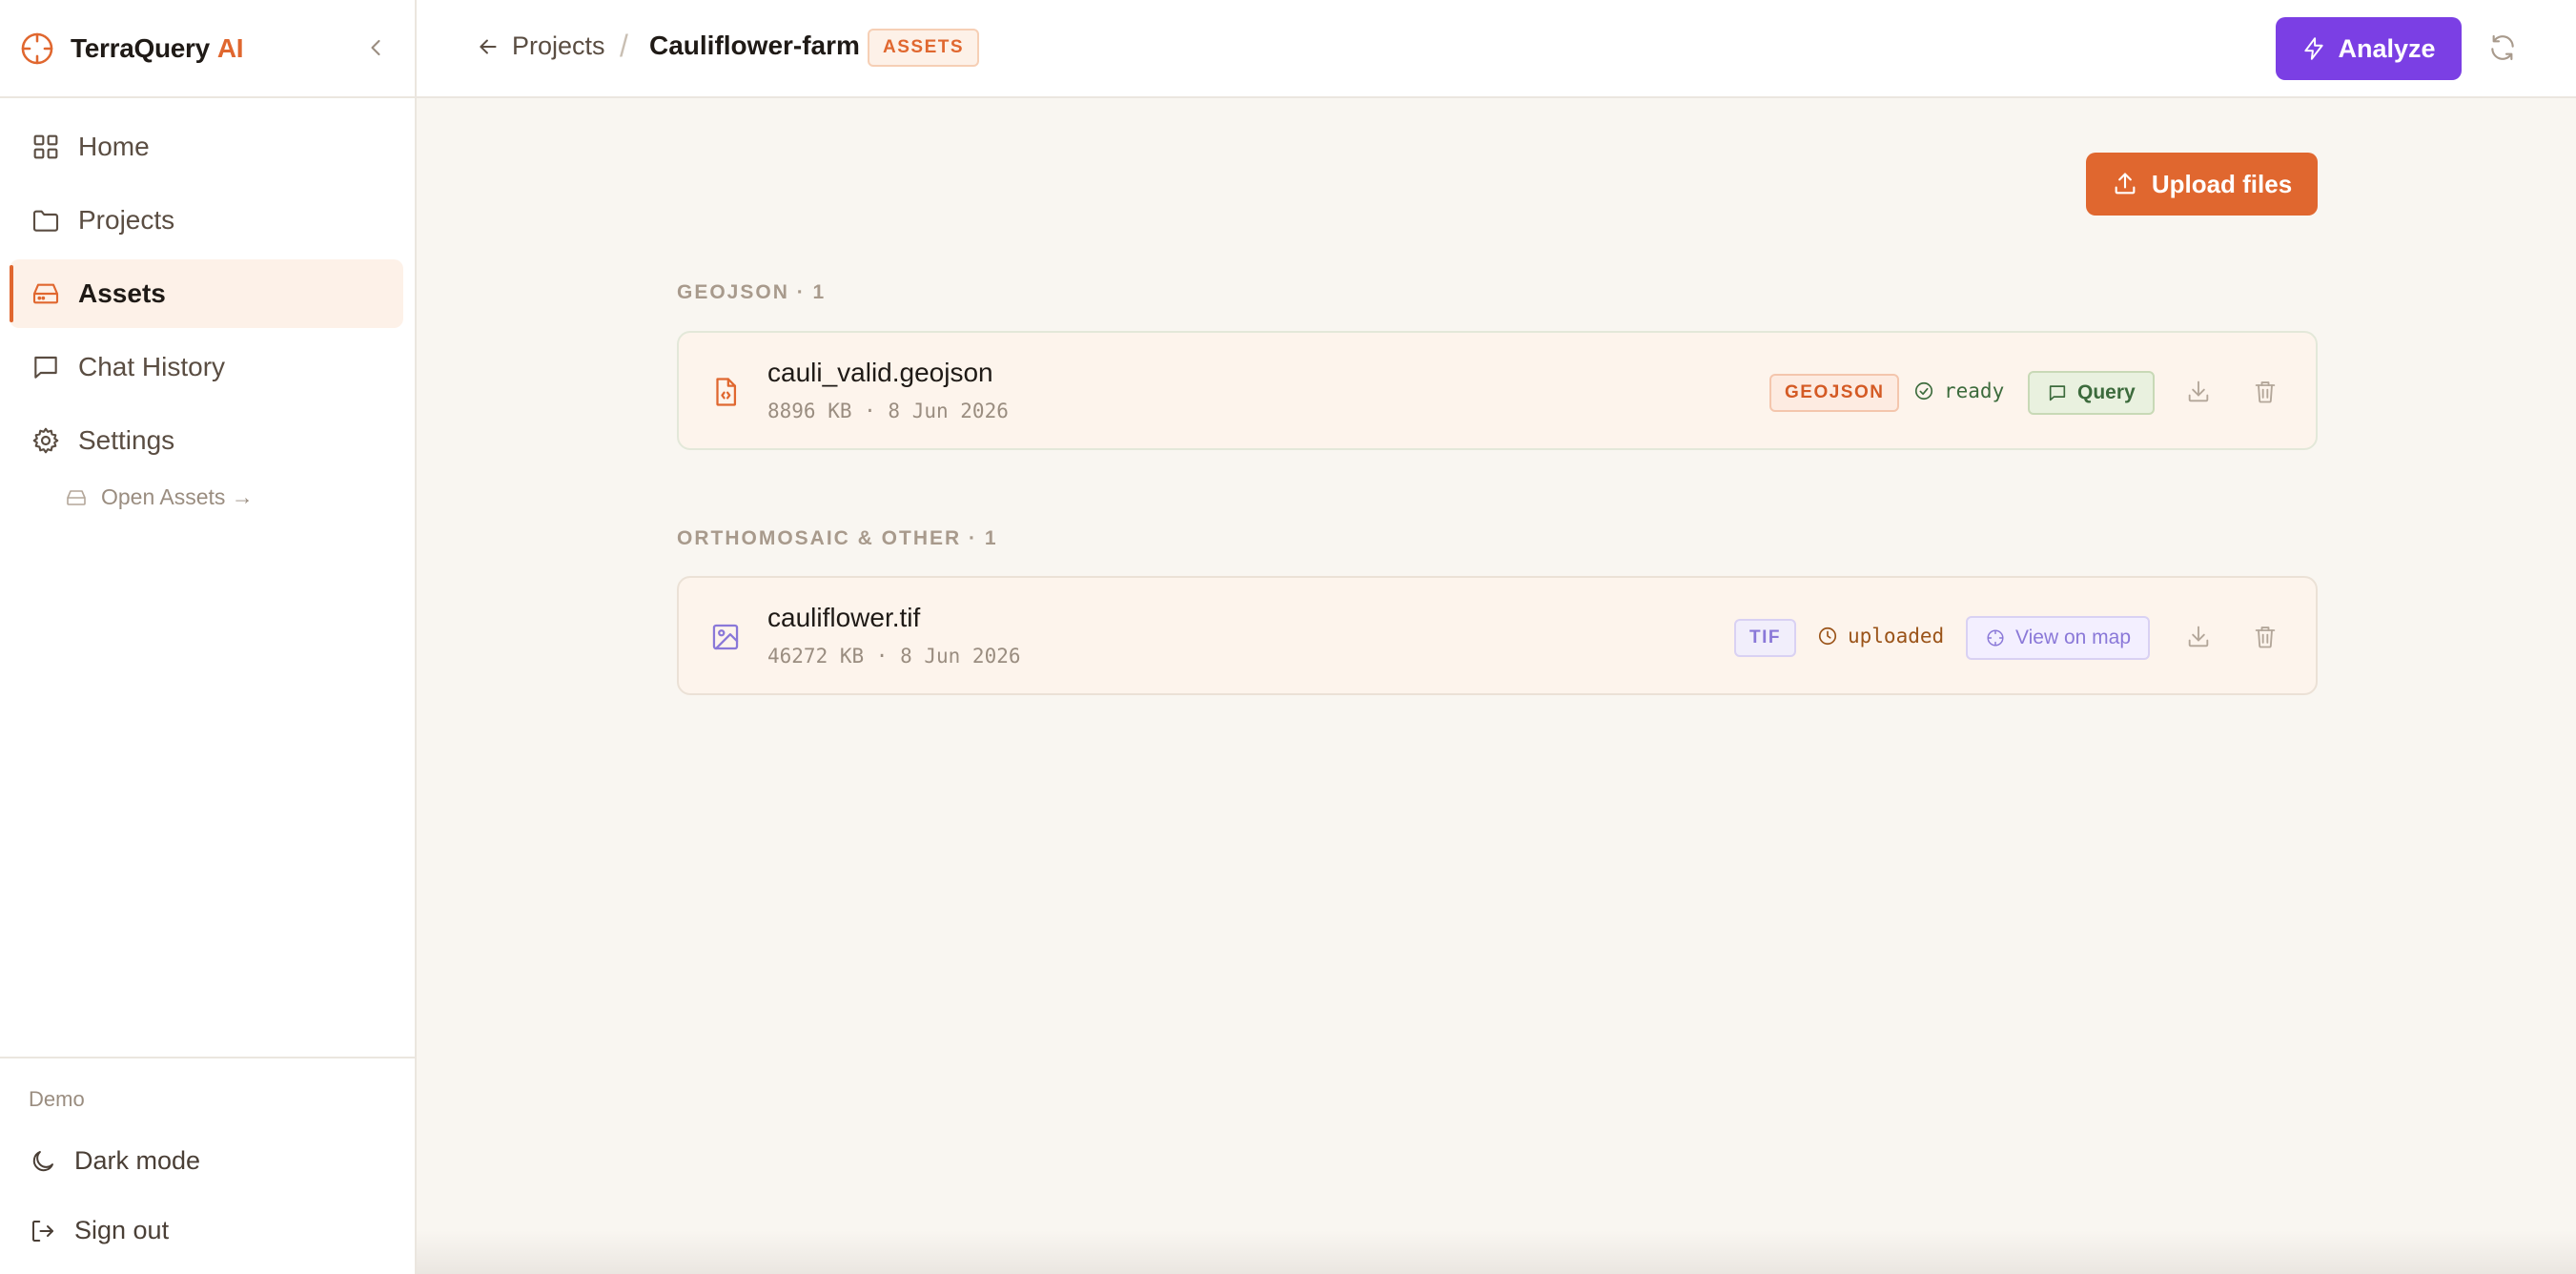 The width and height of the screenshot is (2576, 1274). I want to click on crosshair-logo-icon, so click(37, 48).